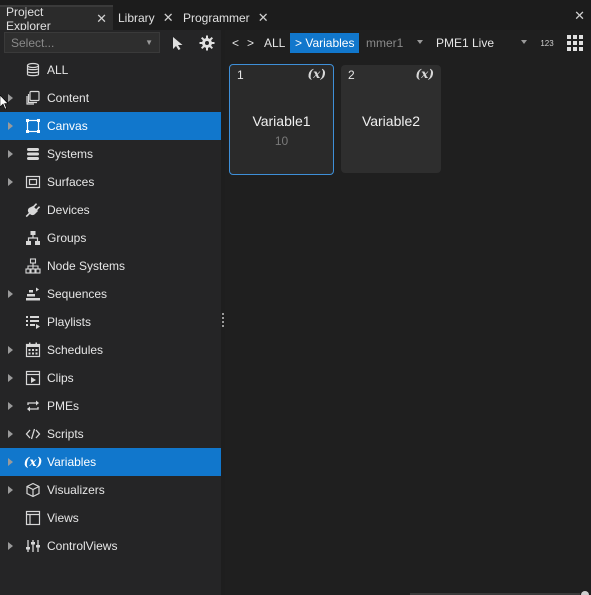 The height and width of the screenshot is (595, 591). Describe the element at coordinates (67, 126) in the screenshot. I see `tree-item-label: Canvas` at that location.